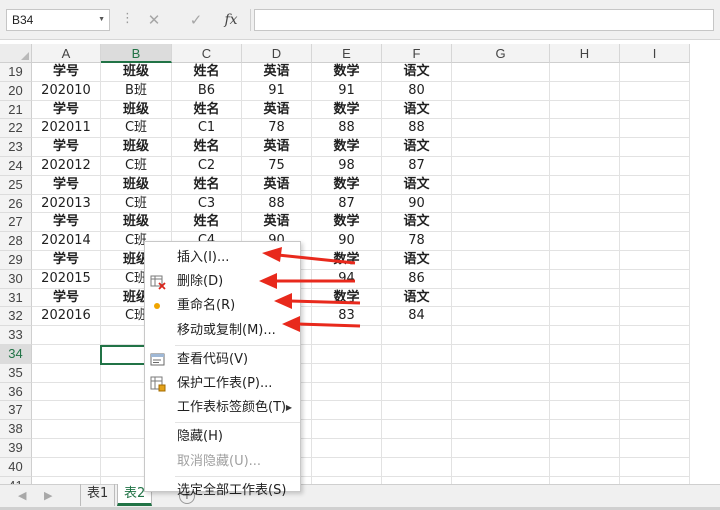 This screenshot has width=720, height=510. Describe the element at coordinates (66, 129) in the screenshot. I see `grid-cell: 202011` at that location.